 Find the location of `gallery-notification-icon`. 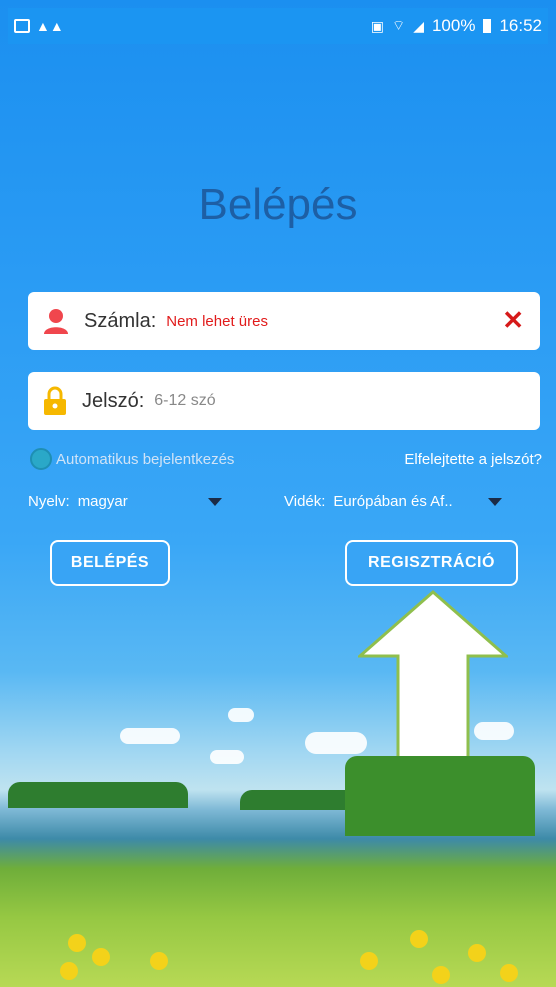

gallery-notification-icon is located at coordinates (22, 26).